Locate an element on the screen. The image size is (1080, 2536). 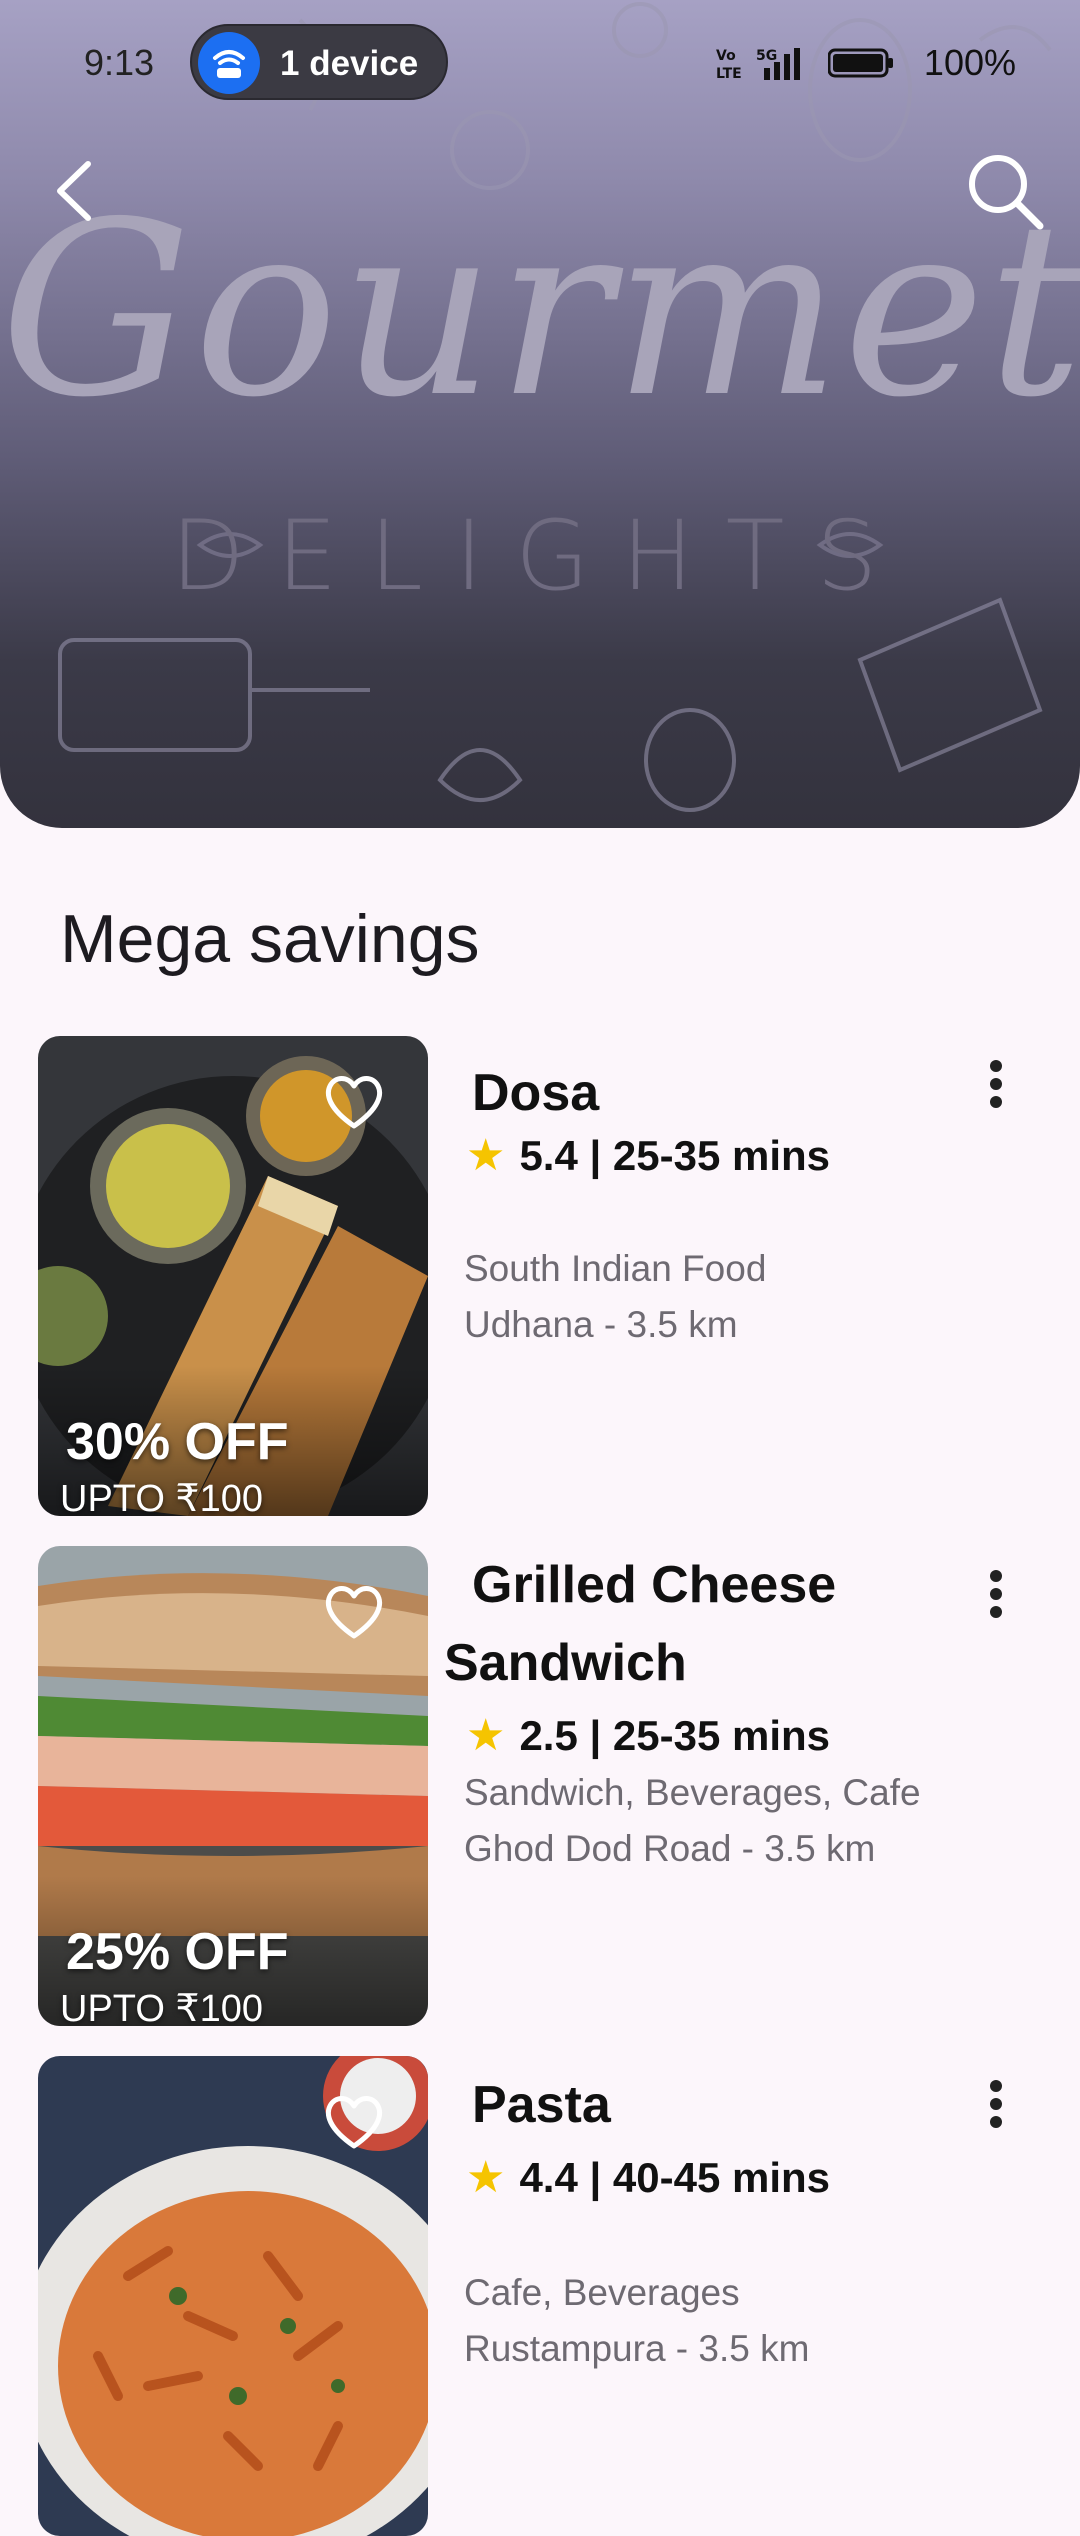
rating-row: ★ 5.4 | 25-35 mins is located at coordinates (648, 1155).